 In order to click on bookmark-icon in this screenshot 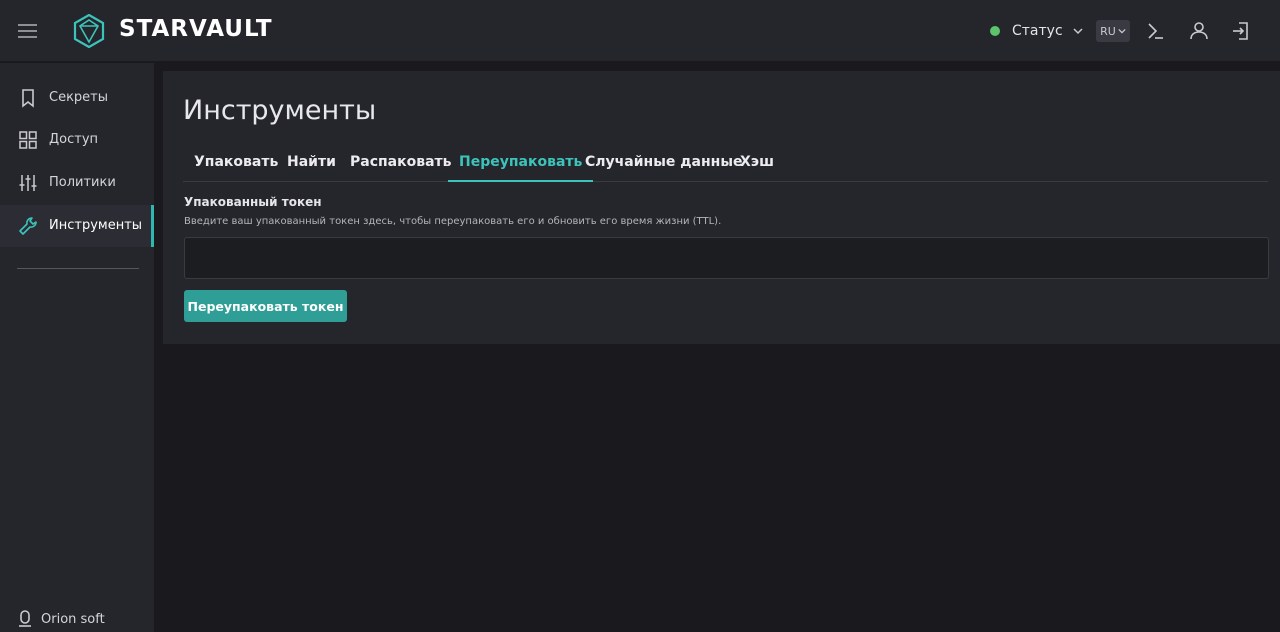, I will do `click(28, 98)`.